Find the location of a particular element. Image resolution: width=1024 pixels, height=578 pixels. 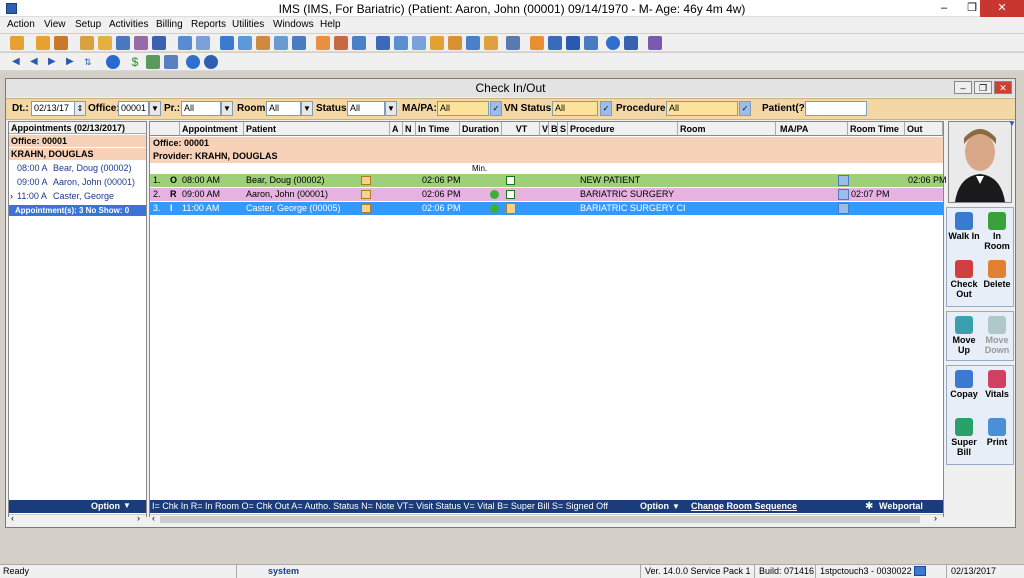

refresh-icon is located at coordinates (113, 62).